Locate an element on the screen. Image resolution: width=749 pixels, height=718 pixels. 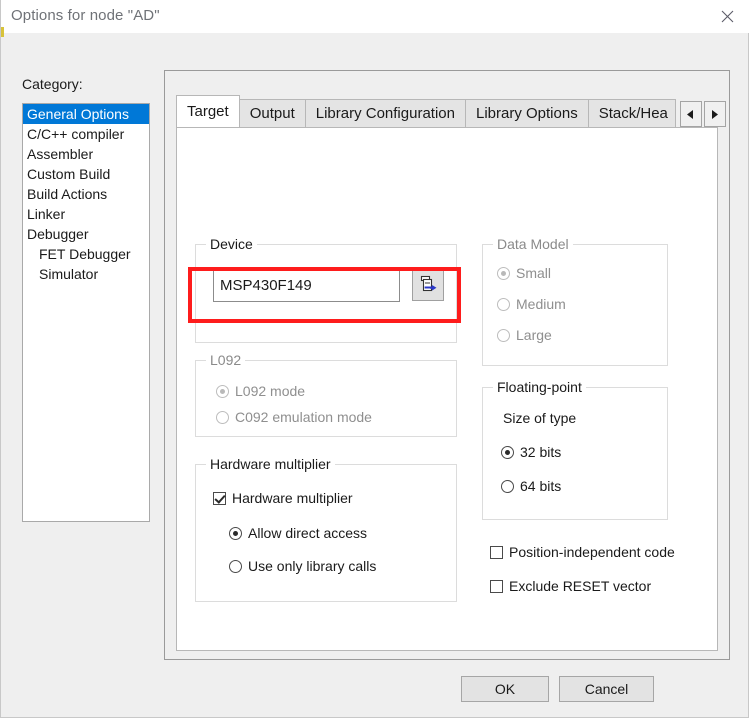
checkbox-hardware-multiplier: Hardware multiplier is located at coordinates (283, 498).